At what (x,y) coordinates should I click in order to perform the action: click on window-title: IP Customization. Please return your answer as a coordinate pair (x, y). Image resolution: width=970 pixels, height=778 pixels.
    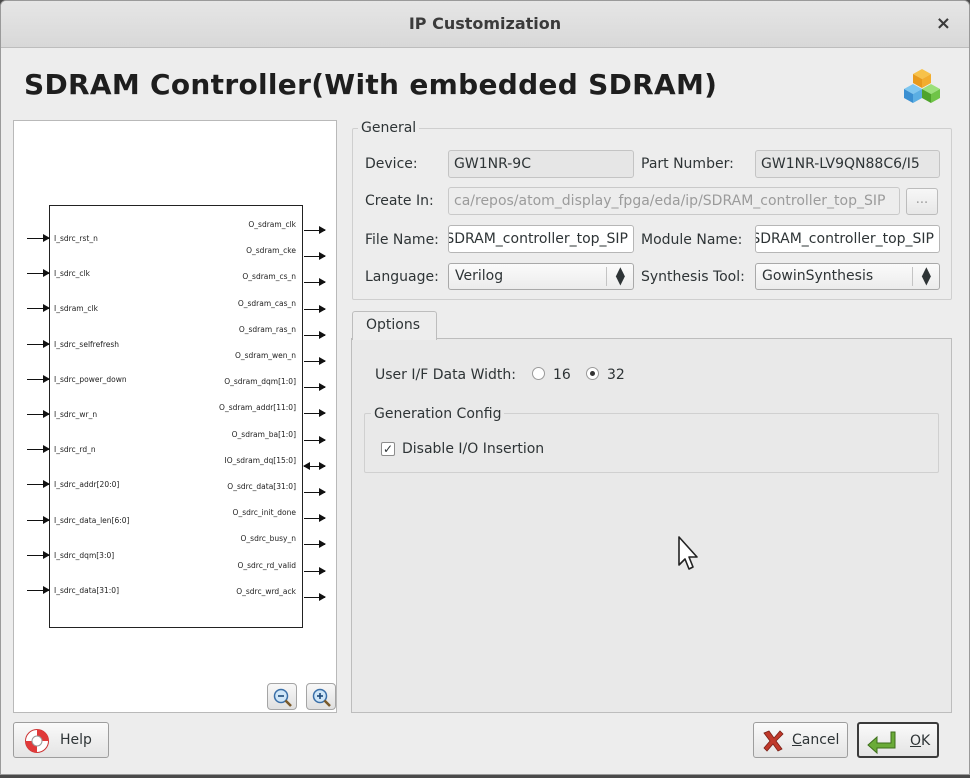
    Looking at the image, I should click on (485, 23).